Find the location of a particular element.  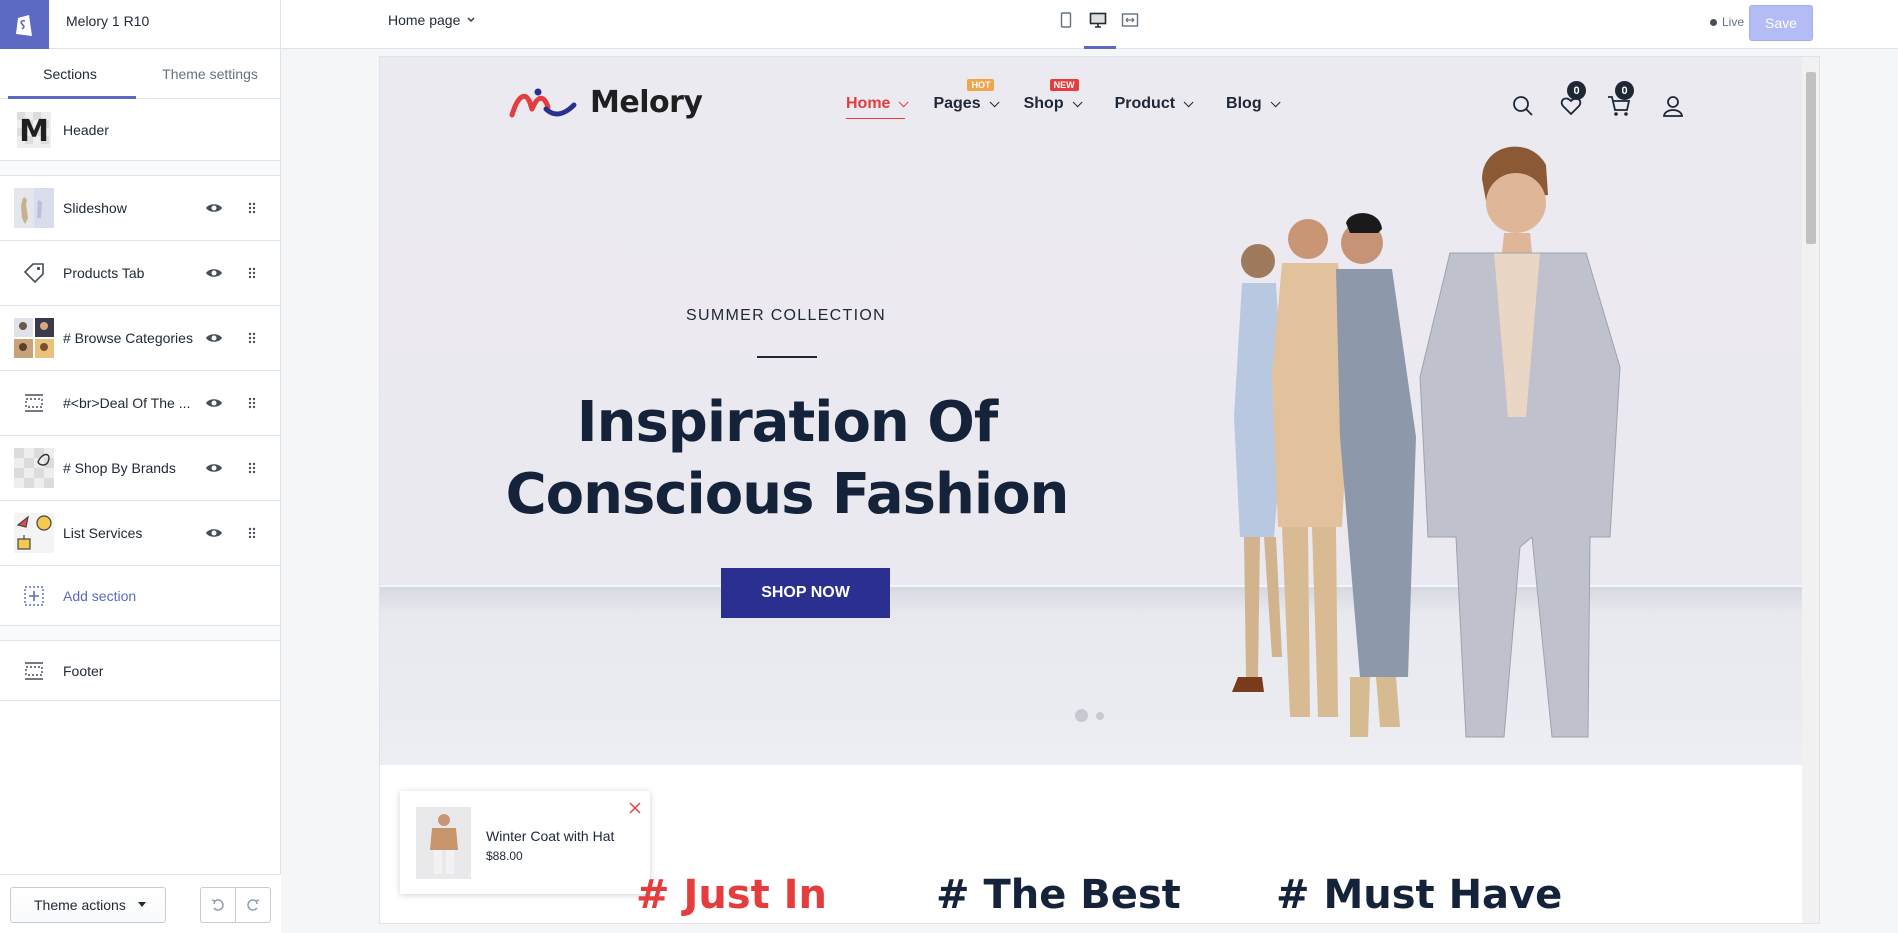

tab-just-in: # Just In is located at coordinates (786, 895).